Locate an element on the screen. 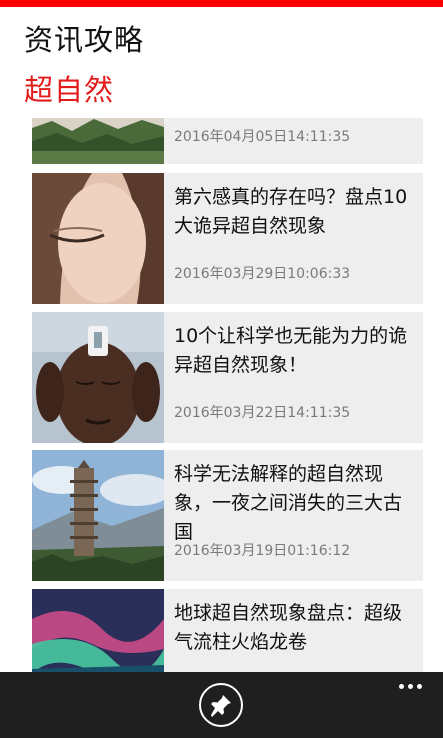 This screenshot has height=738, width=443. article-item: 2016年04月05日14:11:35 is located at coordinates (227, 141).